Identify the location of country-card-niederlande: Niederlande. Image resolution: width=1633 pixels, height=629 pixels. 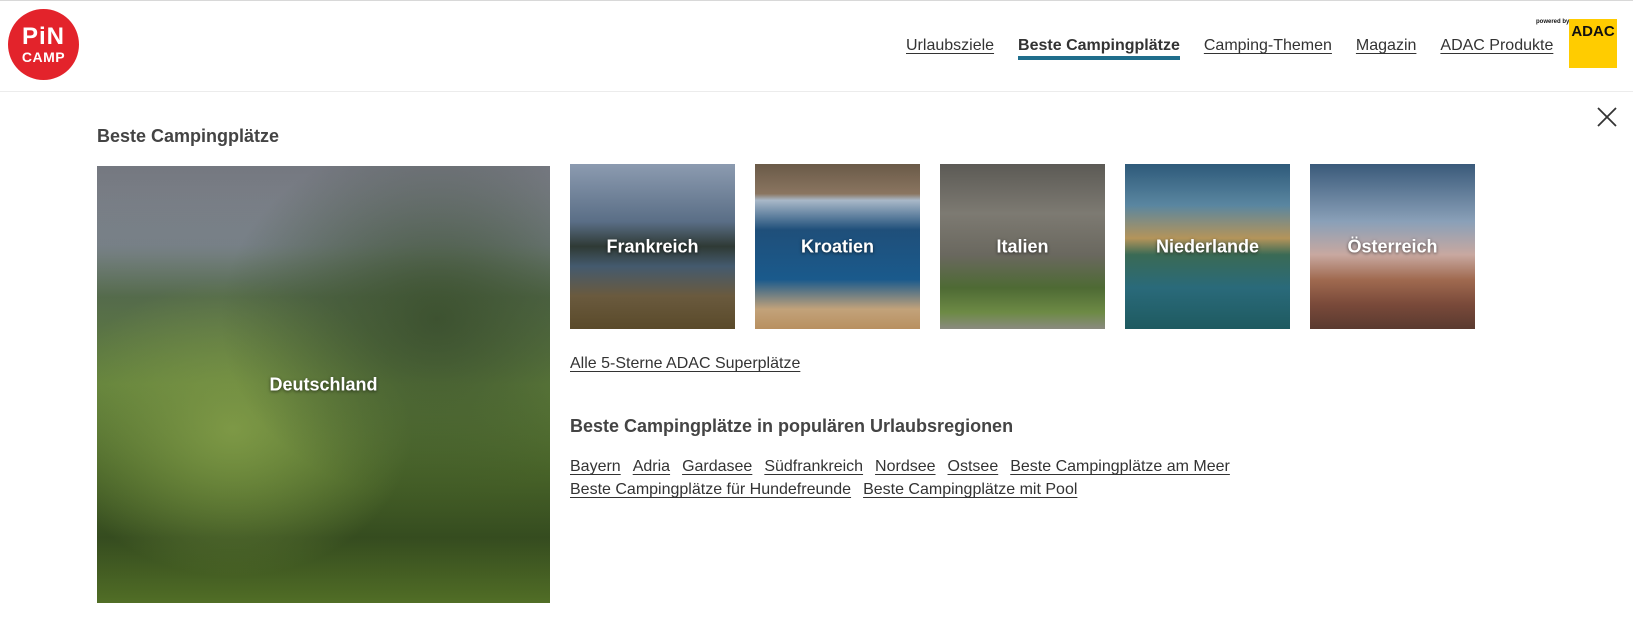
(1207, 246).